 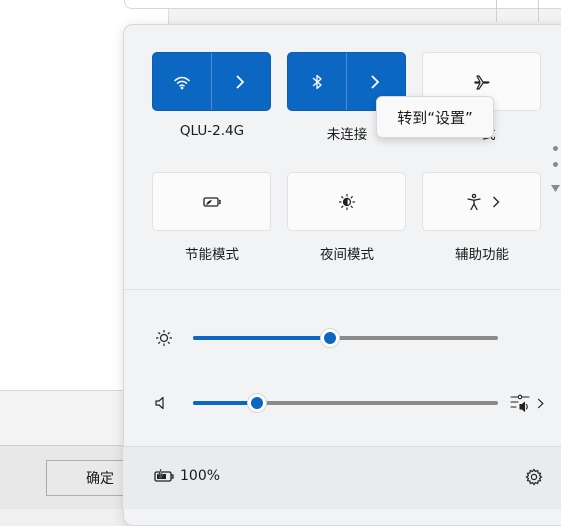 What do you see at coordinates (342, 289) in the screenshot?
I see `panel-divider` at bounding box center [342, 289].